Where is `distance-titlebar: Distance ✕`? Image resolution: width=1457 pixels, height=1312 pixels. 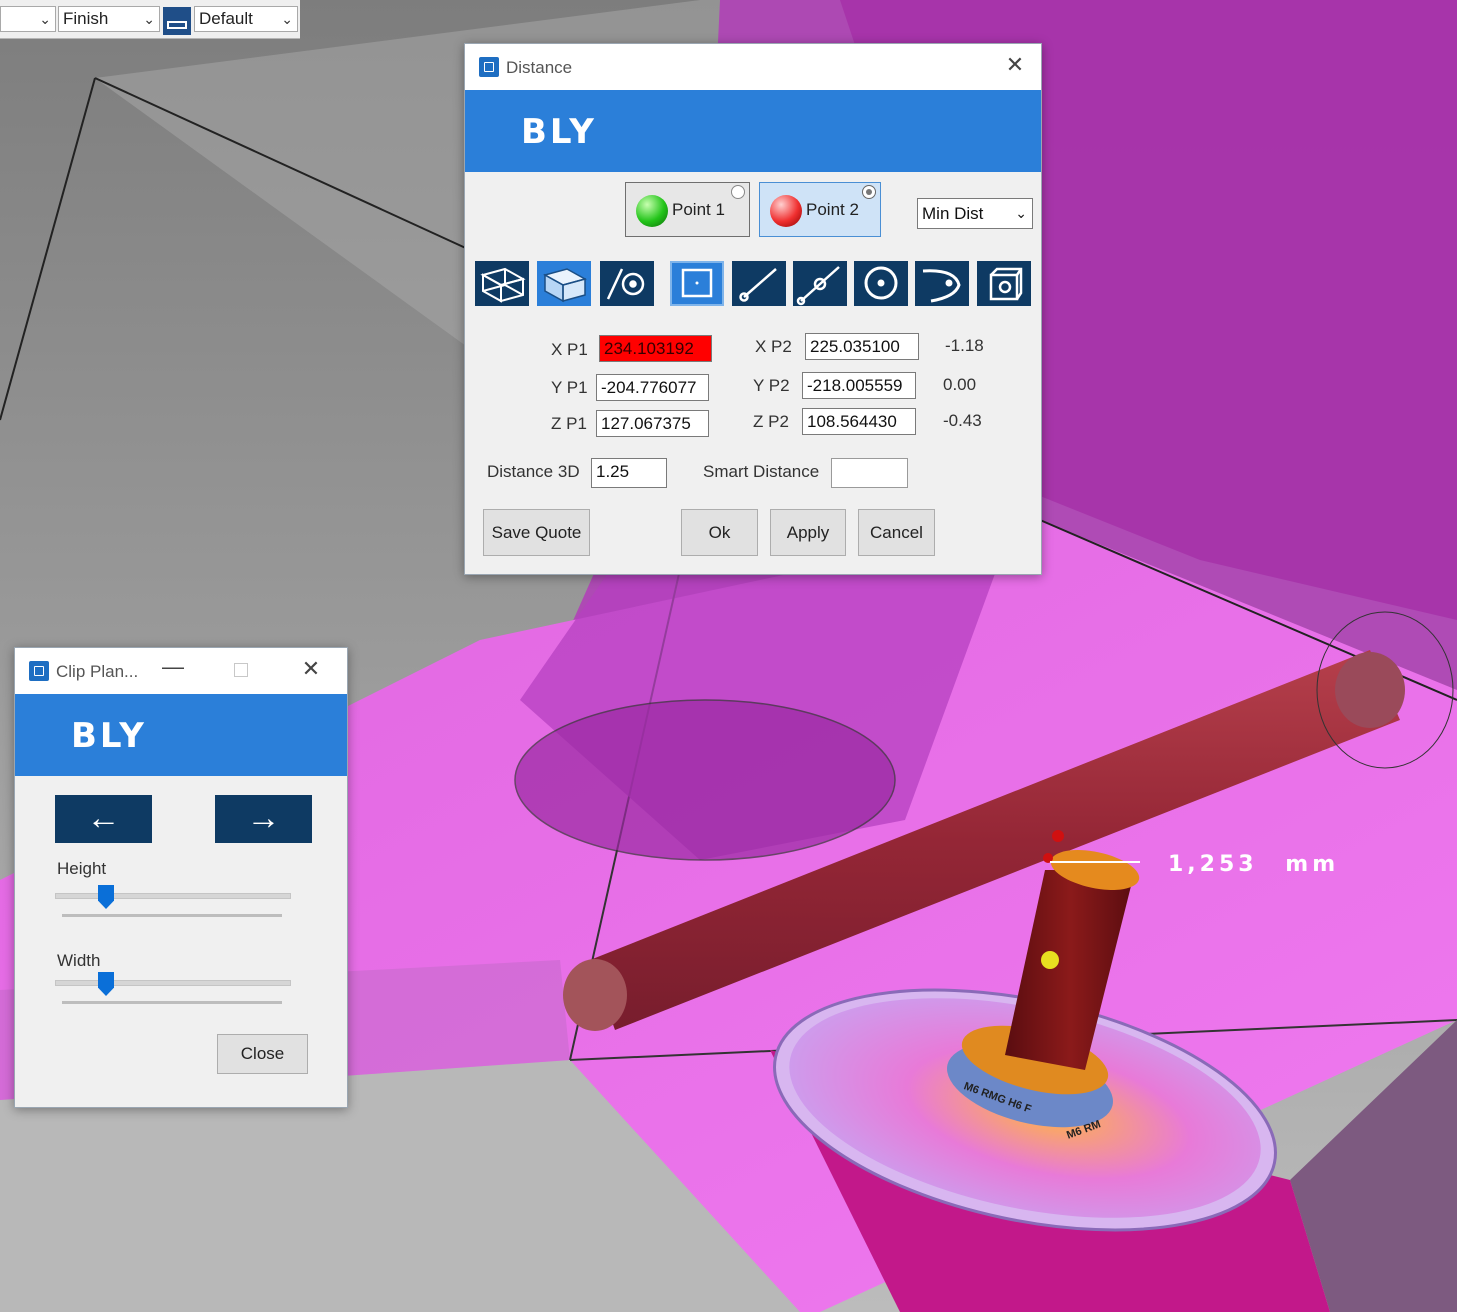
distance-titlebar: Distance ✕ is located at coordinates (753, 67).